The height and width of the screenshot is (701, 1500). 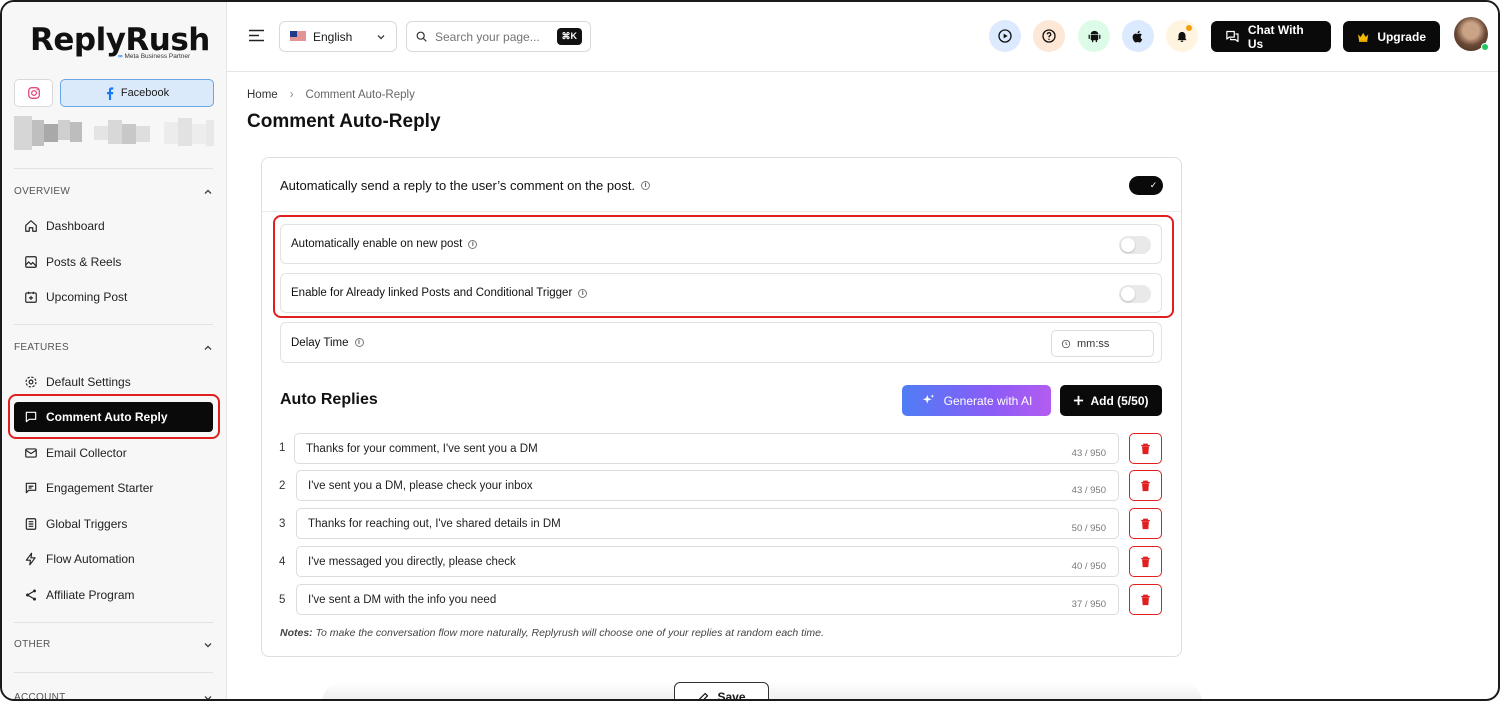 What do you see at coordinates (296, 633) in the screenshot?
I see `notes-label: Notes:` at bounding box center [296, 633].